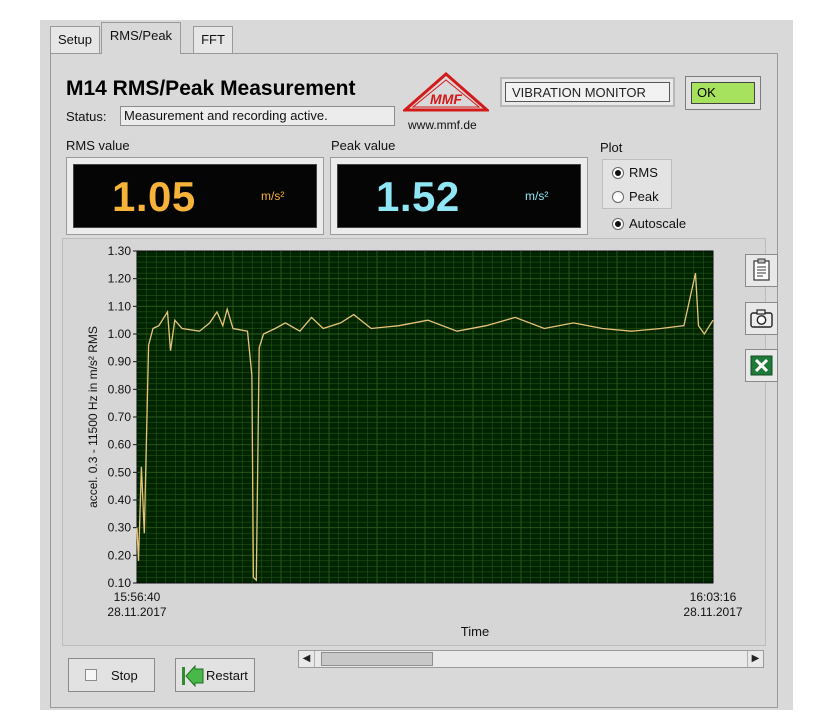 The image size is (820, 727). Describe the element at coordinates (537, 196) in the screenshot. I see `peak-unit: m/s²` at that location.